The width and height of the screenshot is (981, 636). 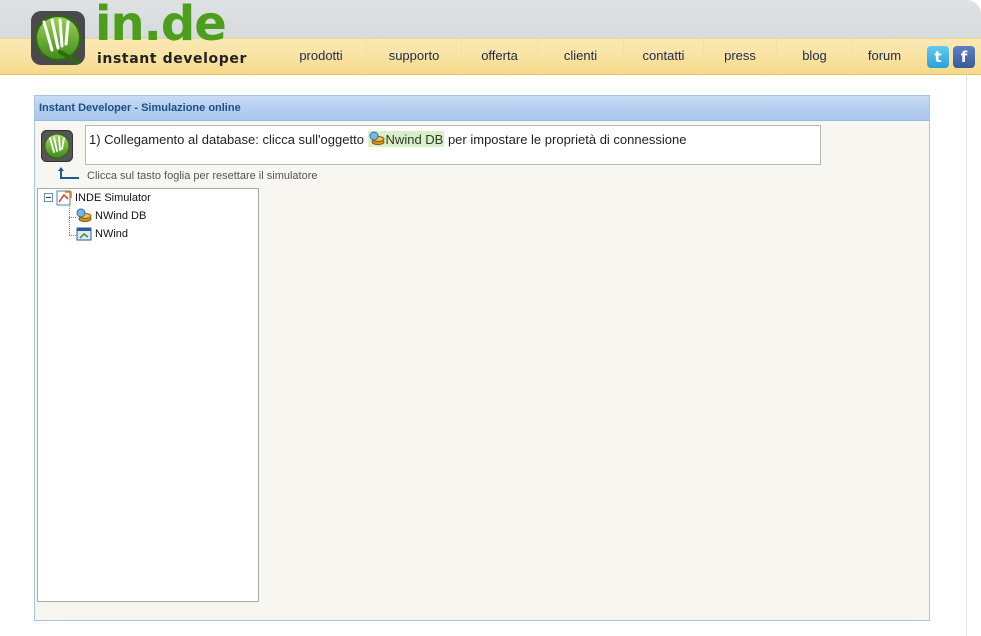 What do you see at coordinates (148, 395) in the screenshot?
I see `project-tree: INDE Simulator NWind DB NWind` at bounding box center [148, 395].